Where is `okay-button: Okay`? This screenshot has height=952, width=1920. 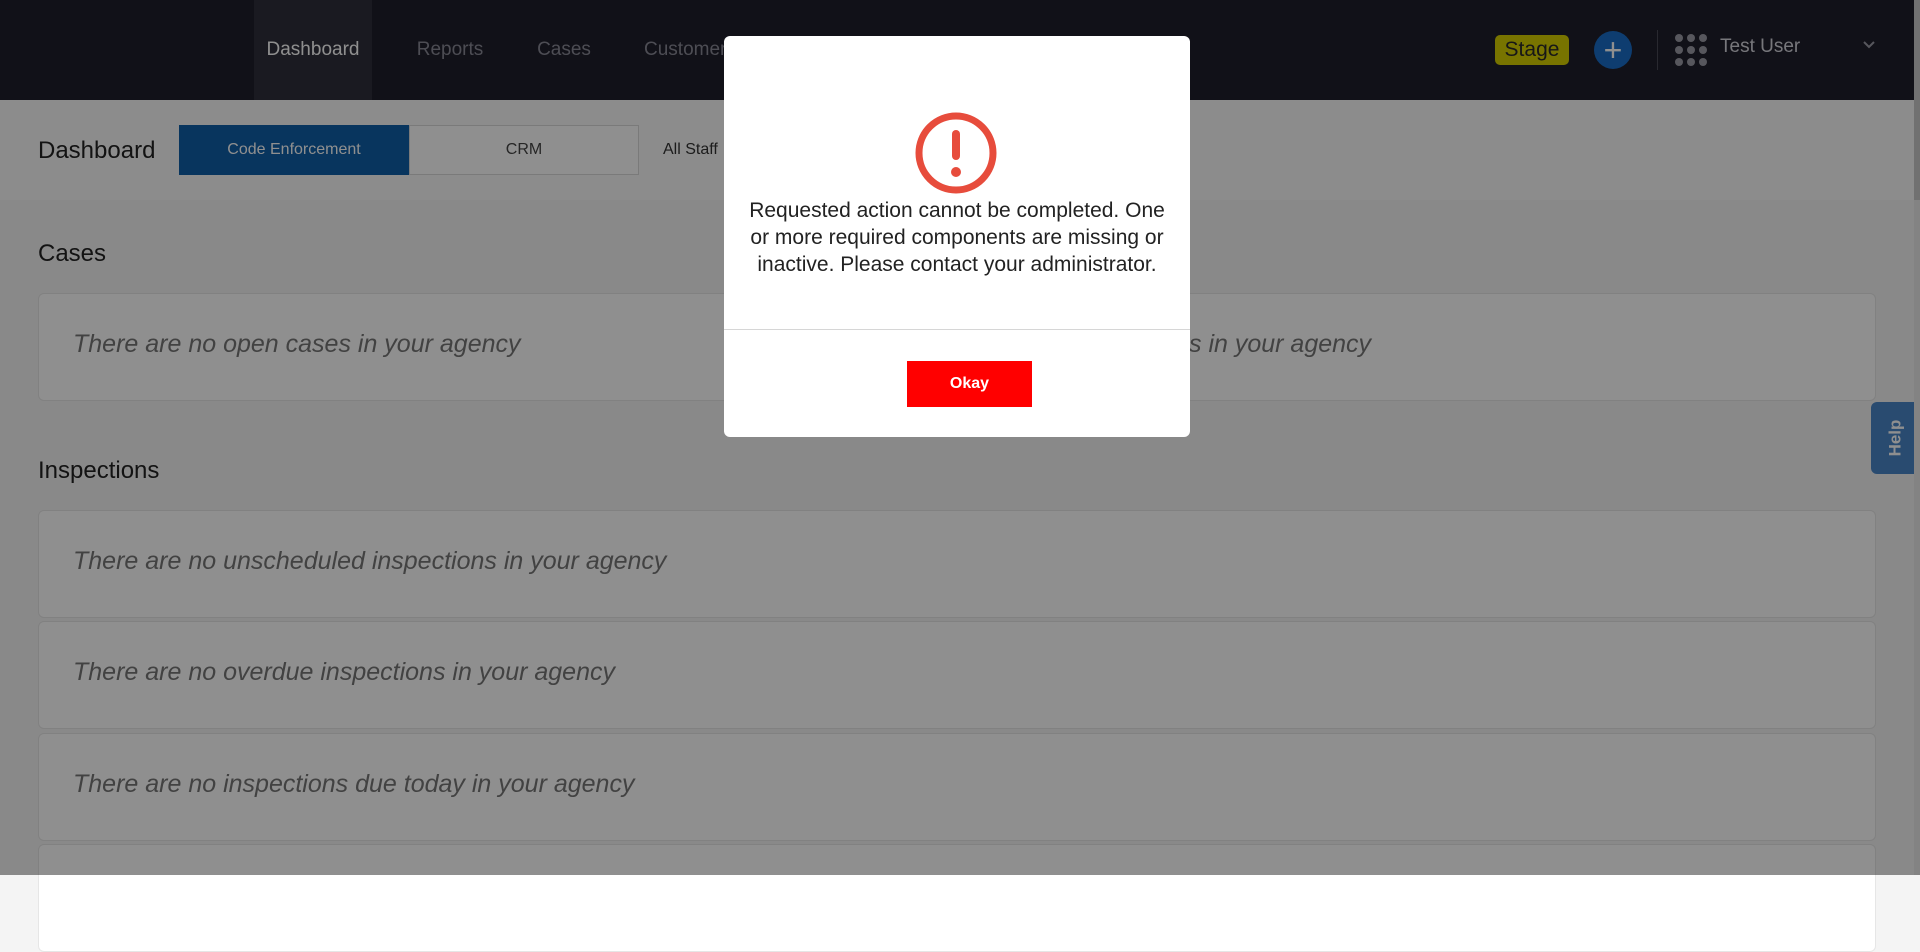
okay-button: Okay is located at coordinates (969, 384).